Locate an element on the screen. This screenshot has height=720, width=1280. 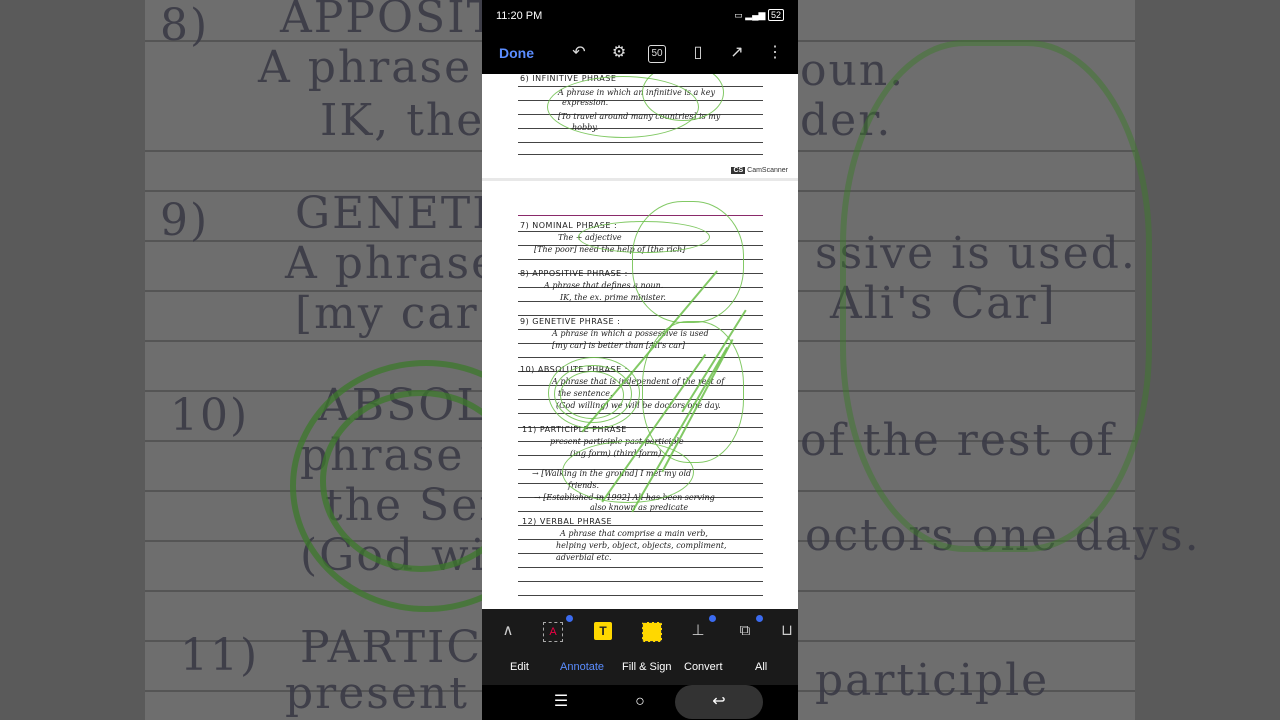
bg-text: IK, the is located at coordinates (402, 120).